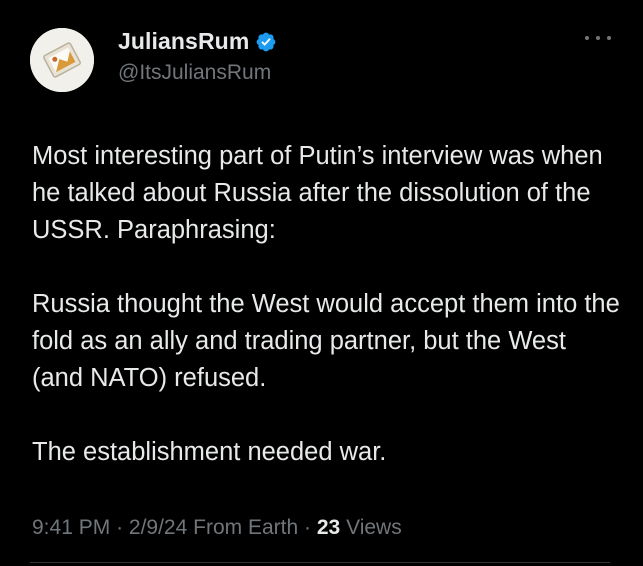 This screenshot has height=566, width=643. I want to click on divider, so click(320, 562).